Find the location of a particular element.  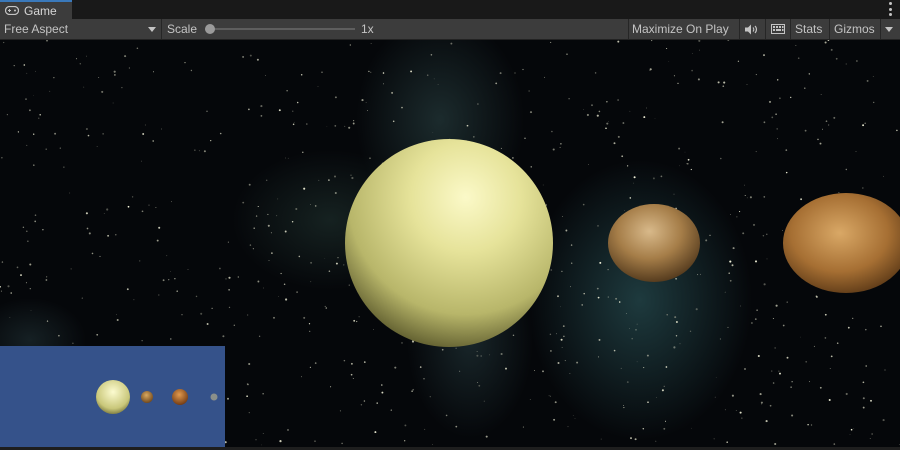

kebab-menu-icon is located at coordinates (890, 9).